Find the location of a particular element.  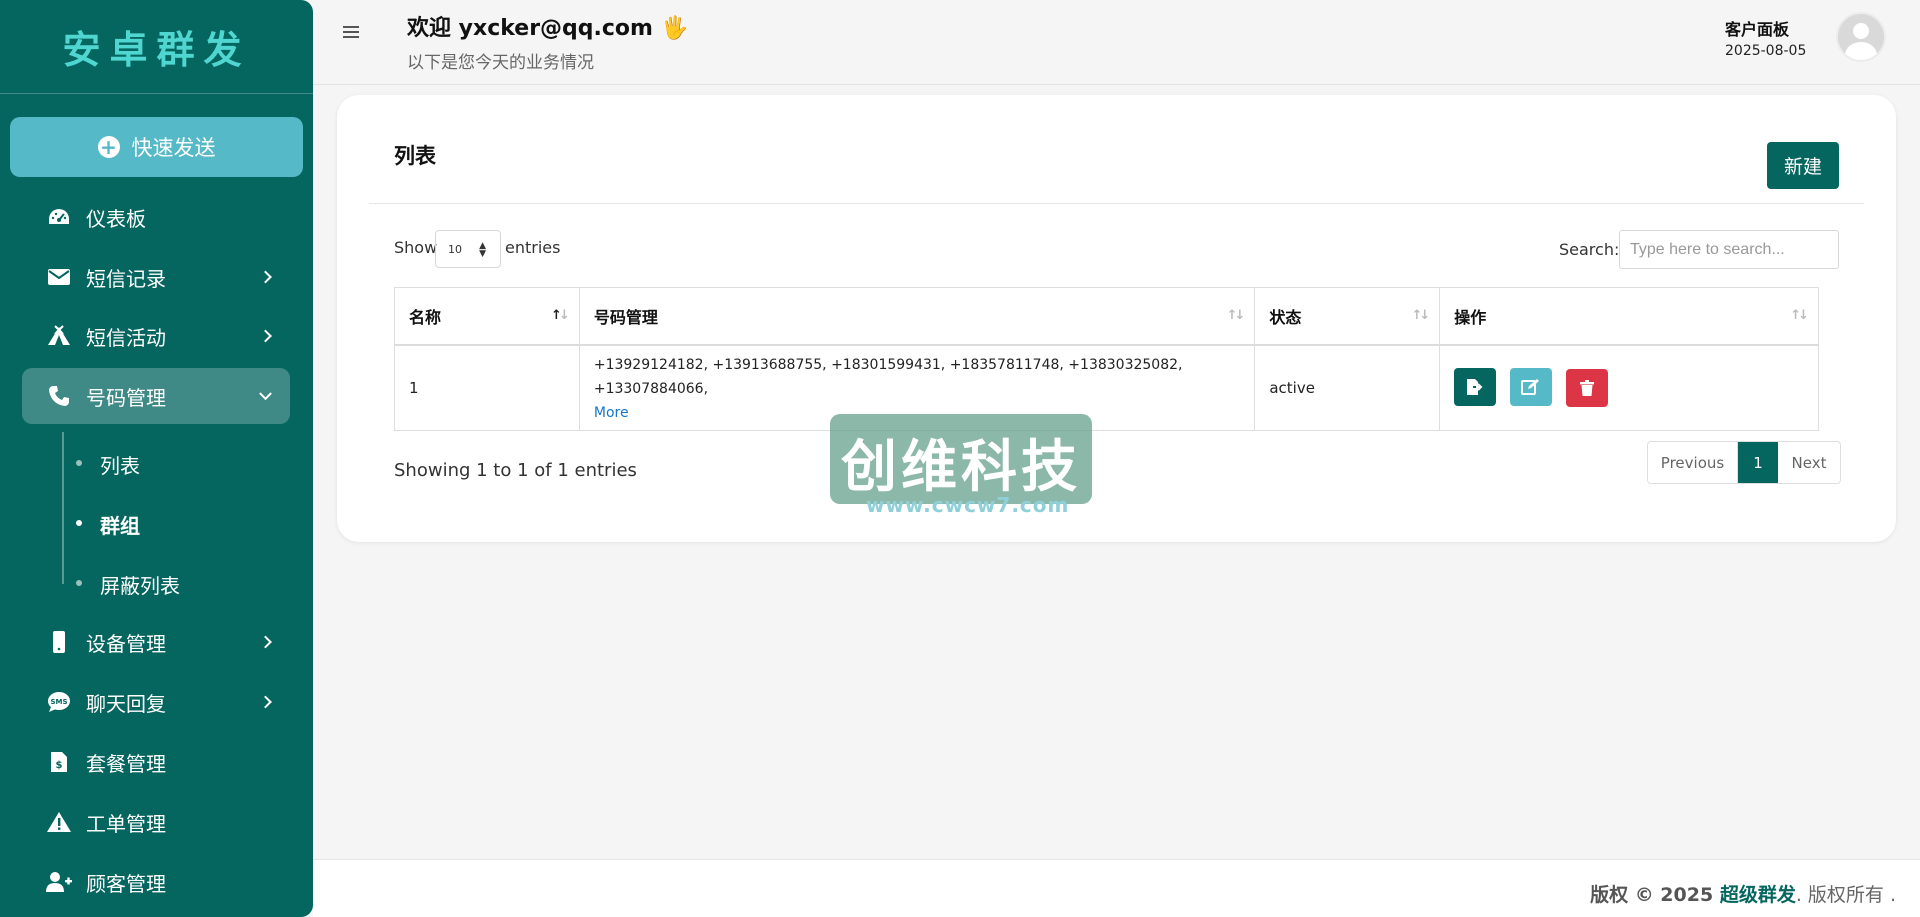

sidebar-item-customer-management: 顾客管理 is located at coordinates (156, 882).